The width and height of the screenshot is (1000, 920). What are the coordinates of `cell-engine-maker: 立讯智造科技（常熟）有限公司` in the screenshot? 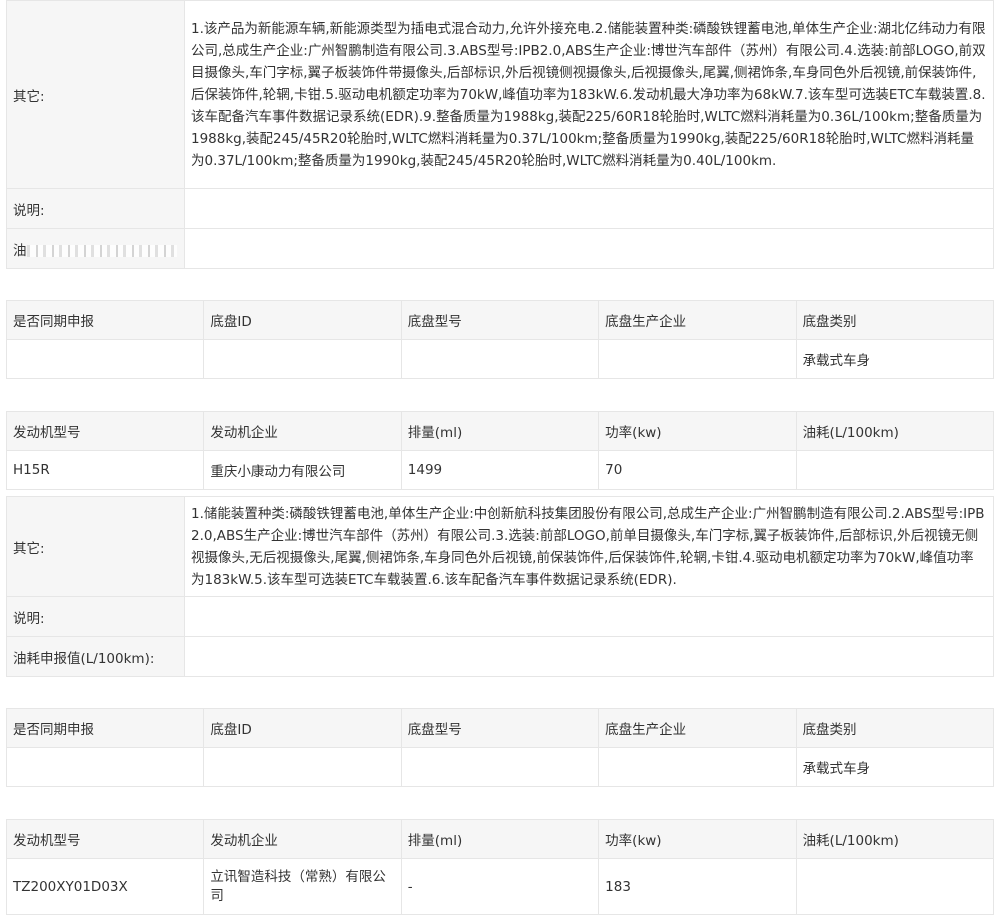 It's located at (302, 886).